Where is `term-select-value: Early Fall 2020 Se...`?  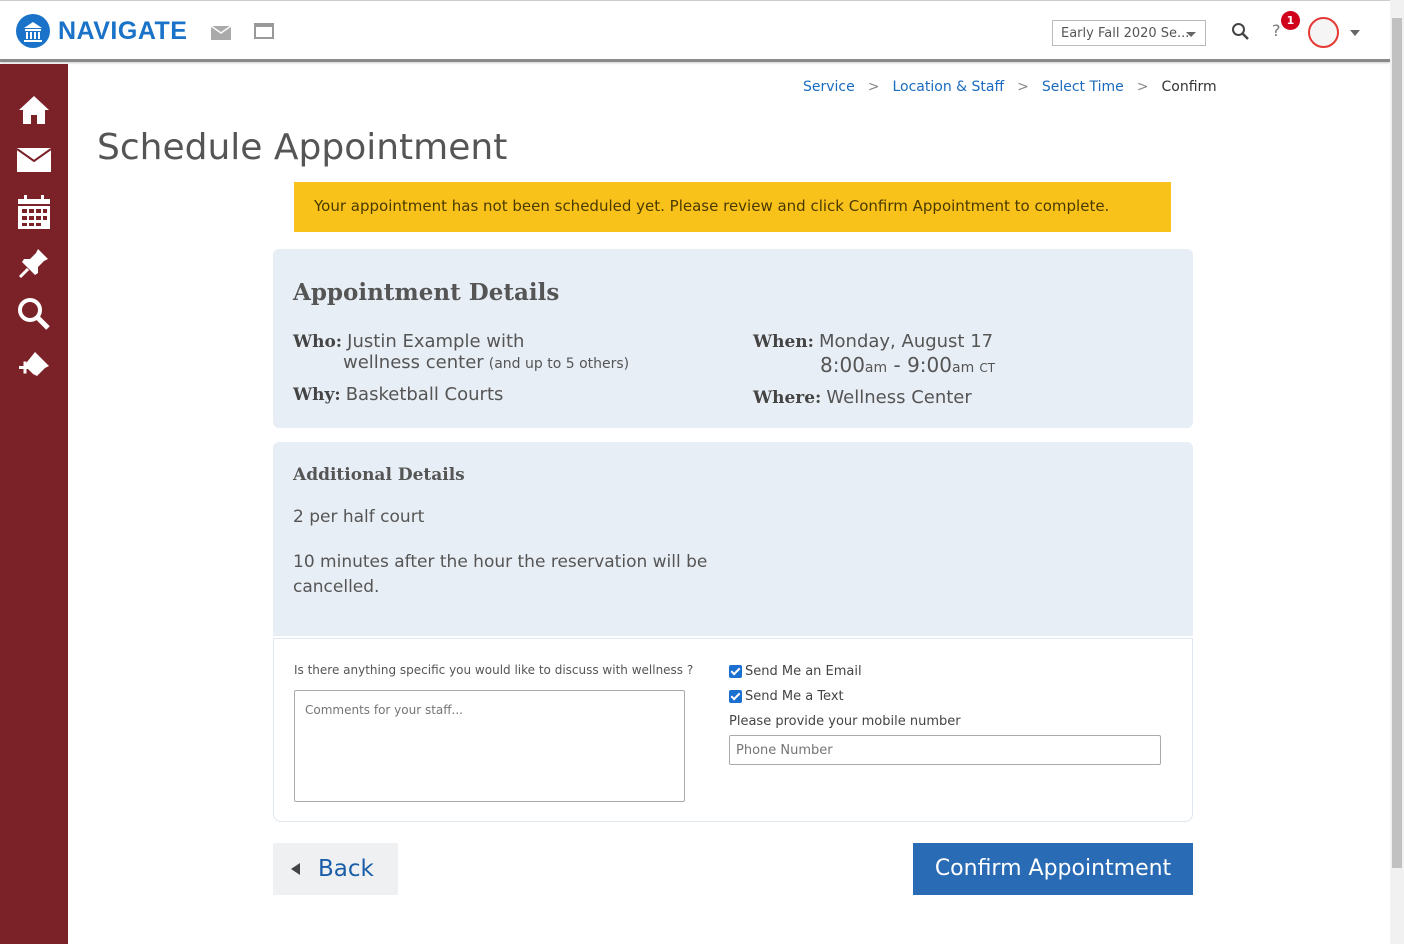
term-select-value: Early Fall 2020 Se... is located at coordinates (1125, 33).